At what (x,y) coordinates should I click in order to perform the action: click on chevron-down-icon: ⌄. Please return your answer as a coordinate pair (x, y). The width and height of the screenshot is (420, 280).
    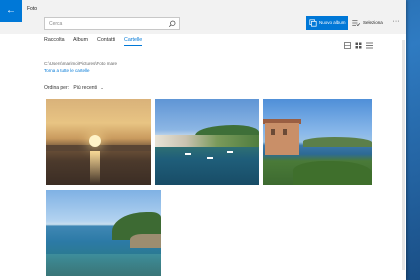
    Looking at the image, I should click on (101, 87).